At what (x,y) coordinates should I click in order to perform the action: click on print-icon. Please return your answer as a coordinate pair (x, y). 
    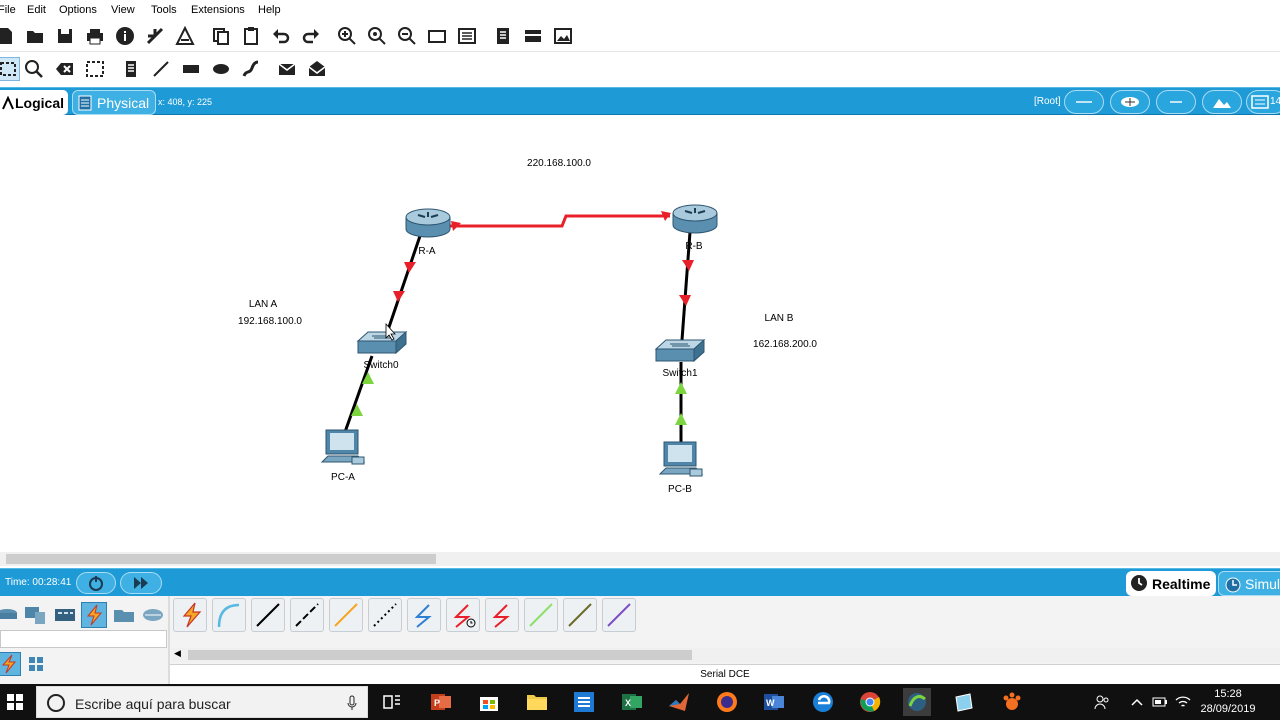
    Looking at the image, I should click on (95, 36).